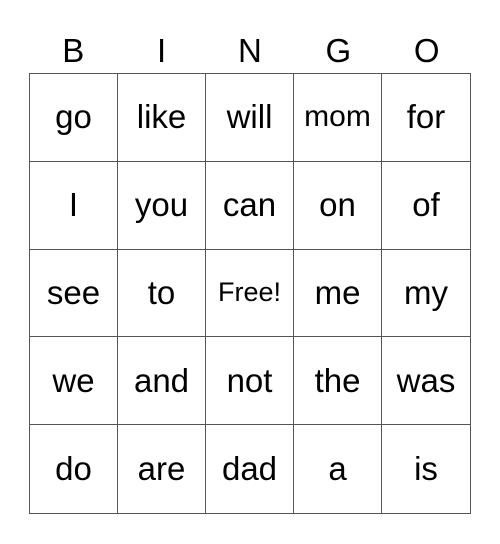 The width and height of the screenshot is (500, 544). Describe the element at coordinates (338, 381) in the screenshot. I see `bingo-cell: the` at that location.